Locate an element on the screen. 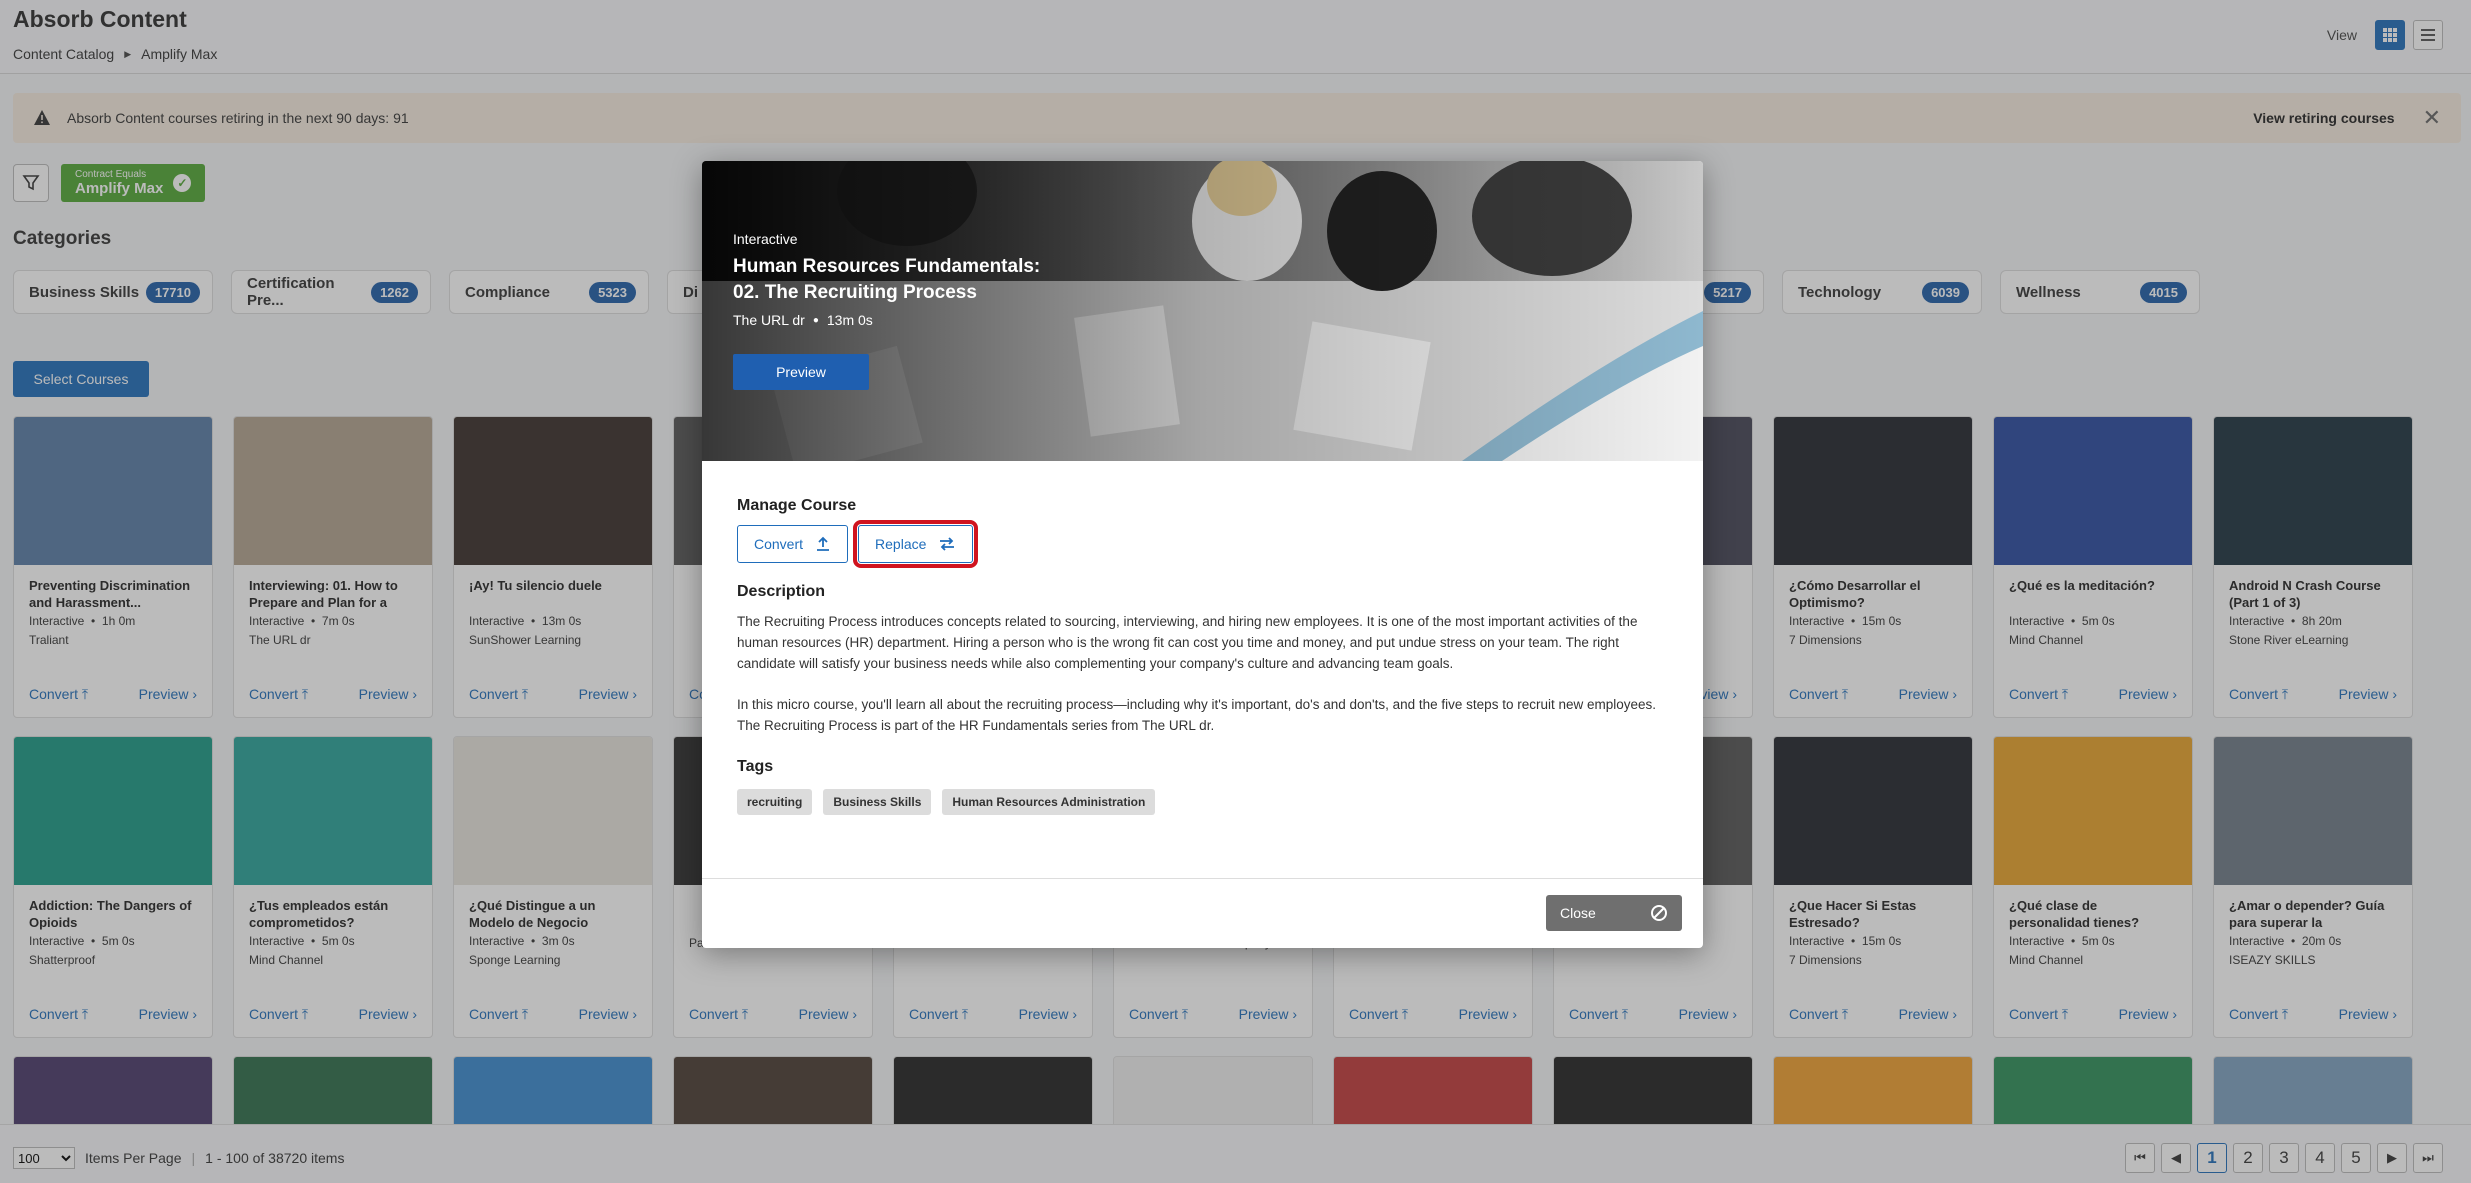  manage-course-heading: Manage Course is located at coordinates (797, 505).